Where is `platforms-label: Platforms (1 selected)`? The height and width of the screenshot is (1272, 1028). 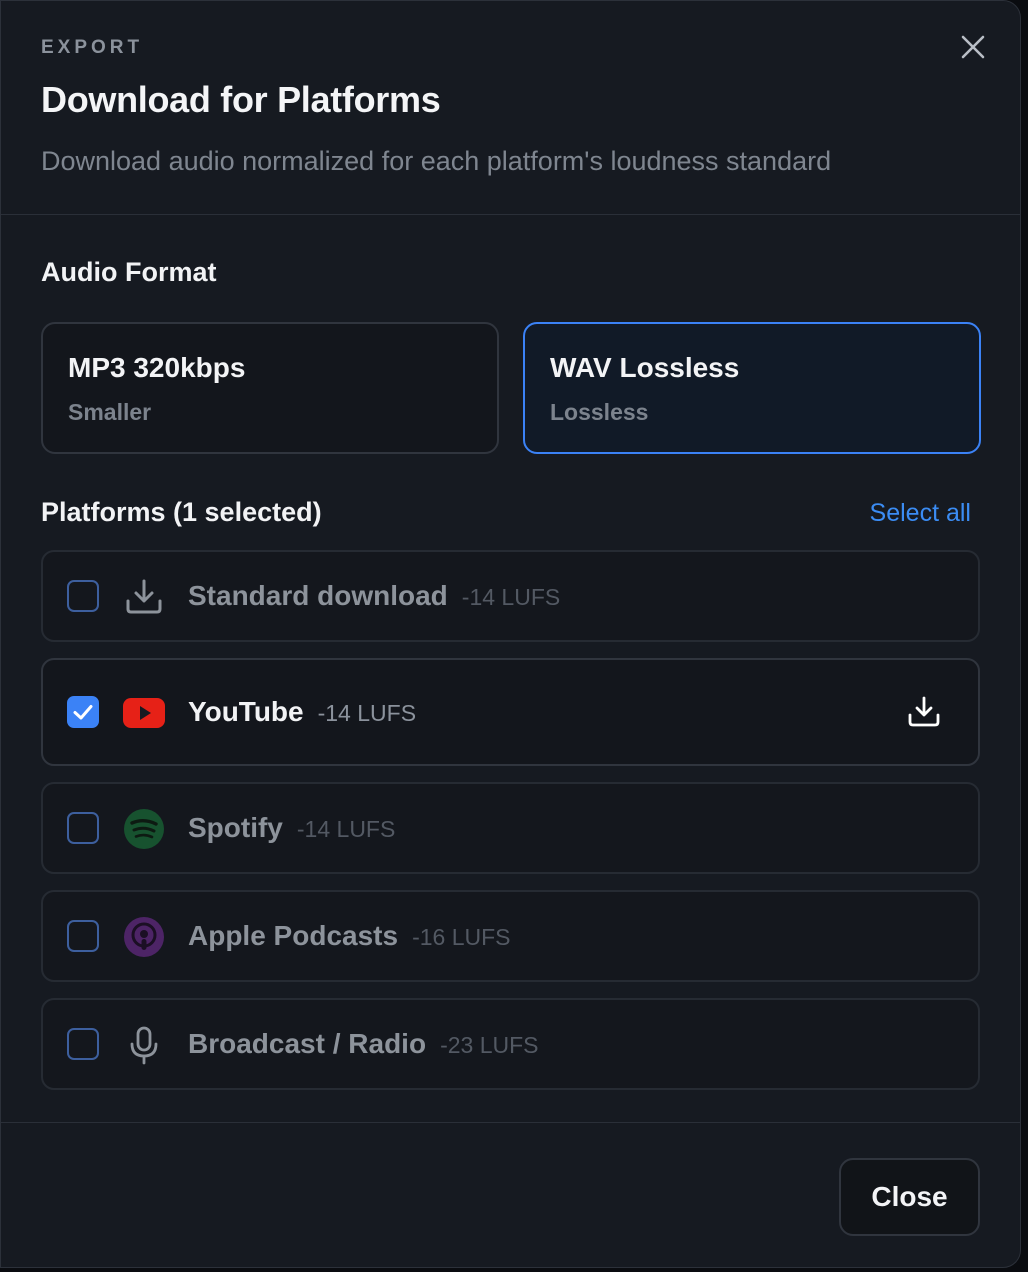 platforms-label: Platforms (1 selected) is located at coordinates (181, 512).